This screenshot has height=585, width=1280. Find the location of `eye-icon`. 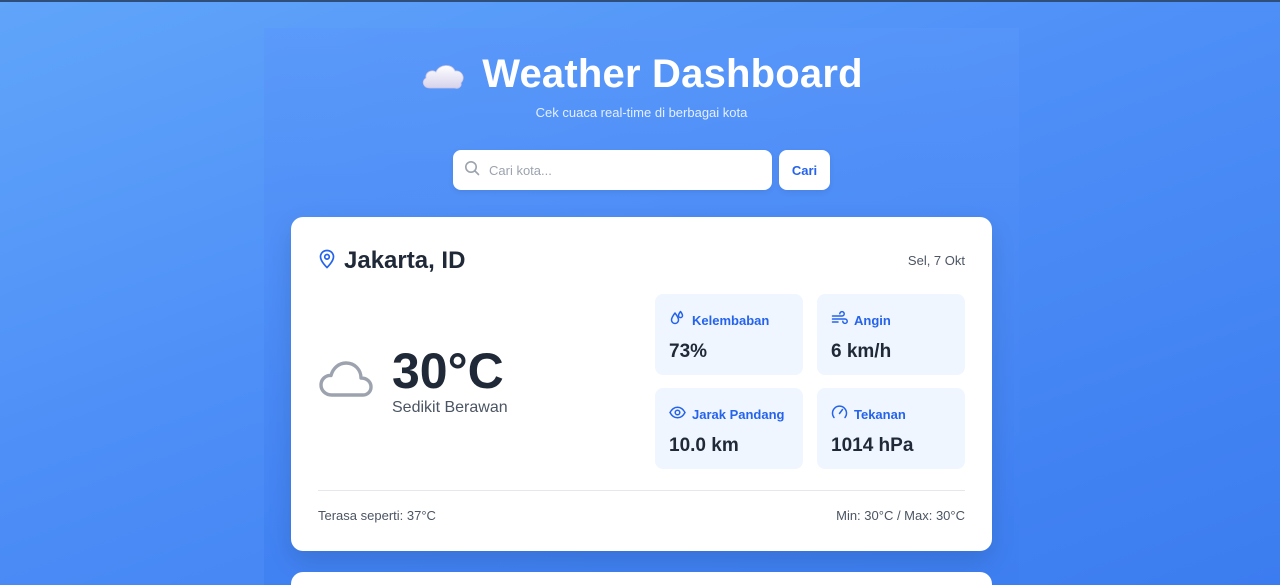

eye-icon is located at coordinates (677, 414).